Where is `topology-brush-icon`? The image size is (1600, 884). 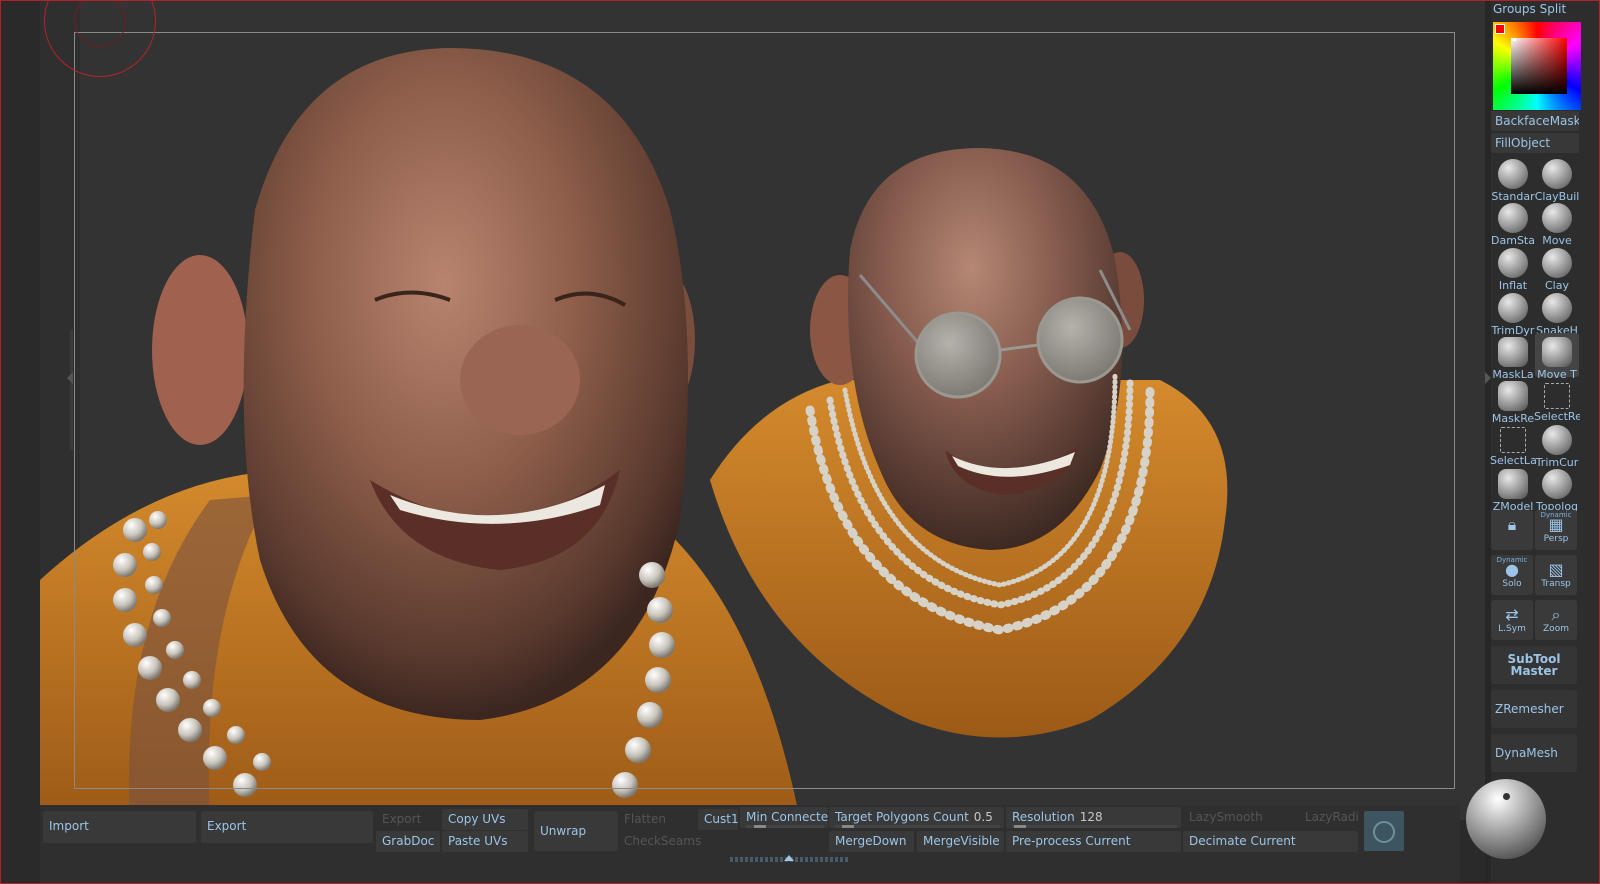
topology-brush-icon is located at coordinates (1557, 484).